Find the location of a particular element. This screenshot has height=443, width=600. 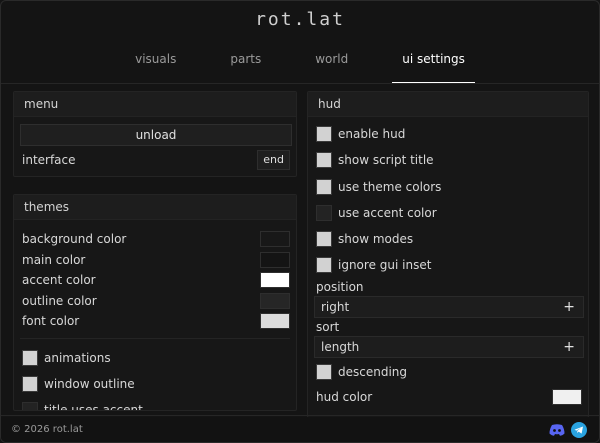

descending-label: descending is located at coordinates (373, 372).